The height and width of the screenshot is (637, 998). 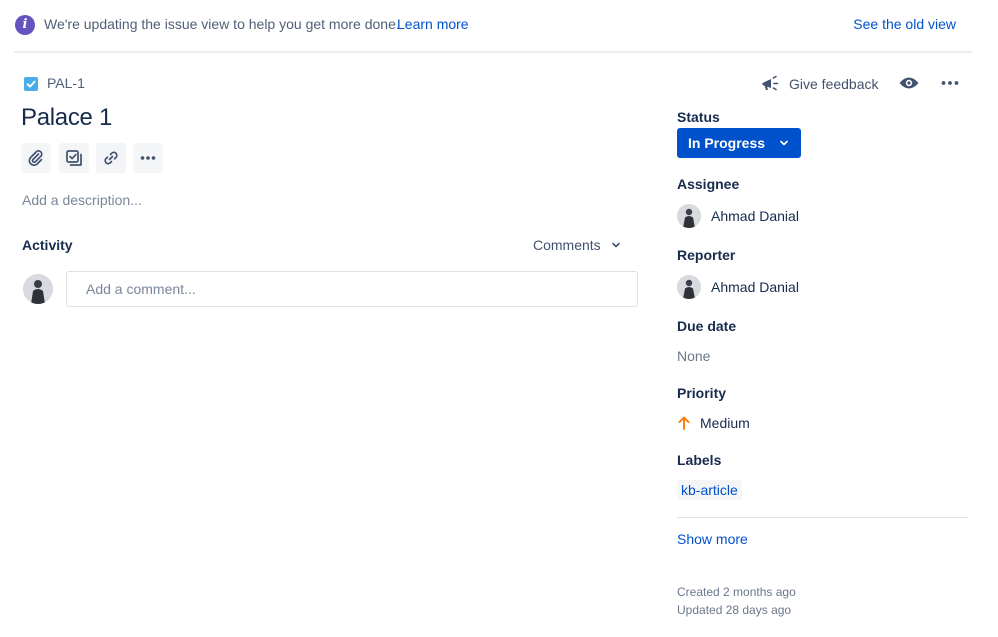 I want to click on give-feedback-label: Give feedback, so click(x=834, y=84).